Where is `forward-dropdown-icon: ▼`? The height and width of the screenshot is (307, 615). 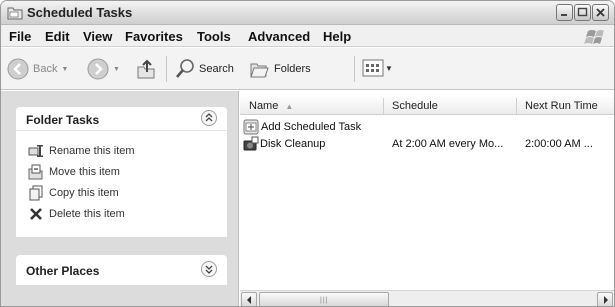 forward-dropdown-icon: ▼ is located at coordinates (116, 69).